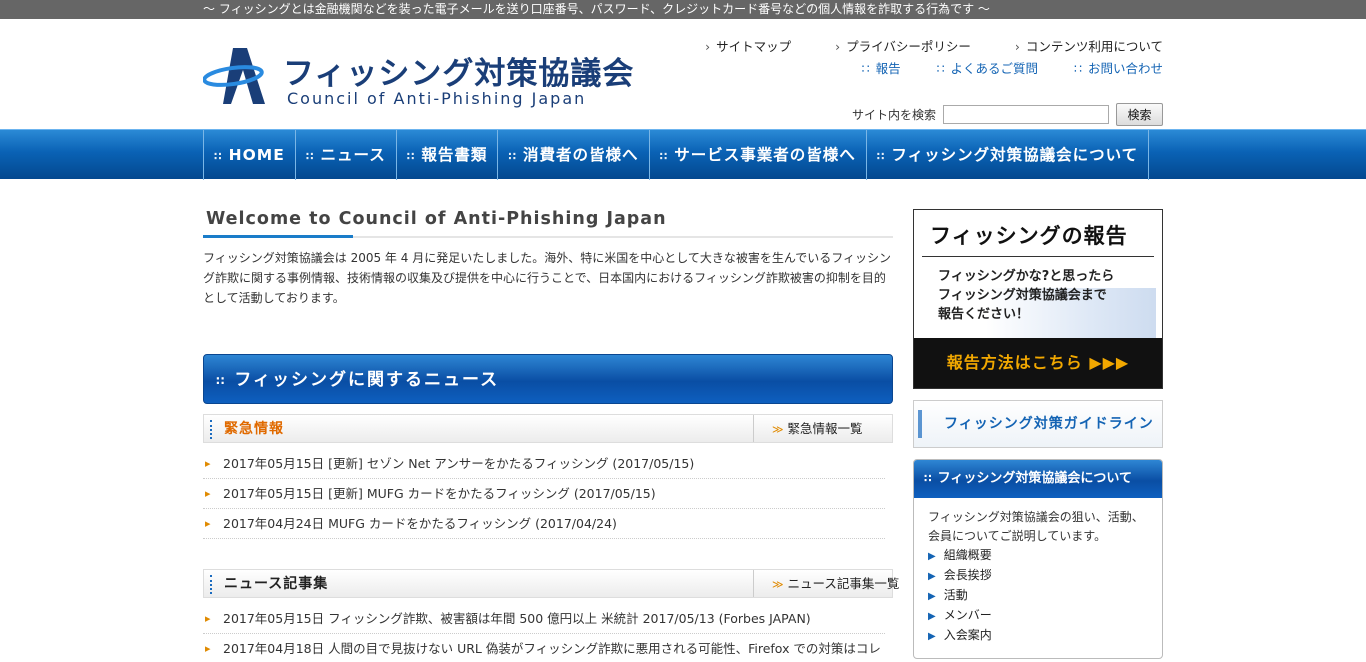 The width and height of the screenshot is (1366, 662). I want to click on news-articles-header: ニュース記事集 ≫ ニュース記事集一覧, so click(551, 583).